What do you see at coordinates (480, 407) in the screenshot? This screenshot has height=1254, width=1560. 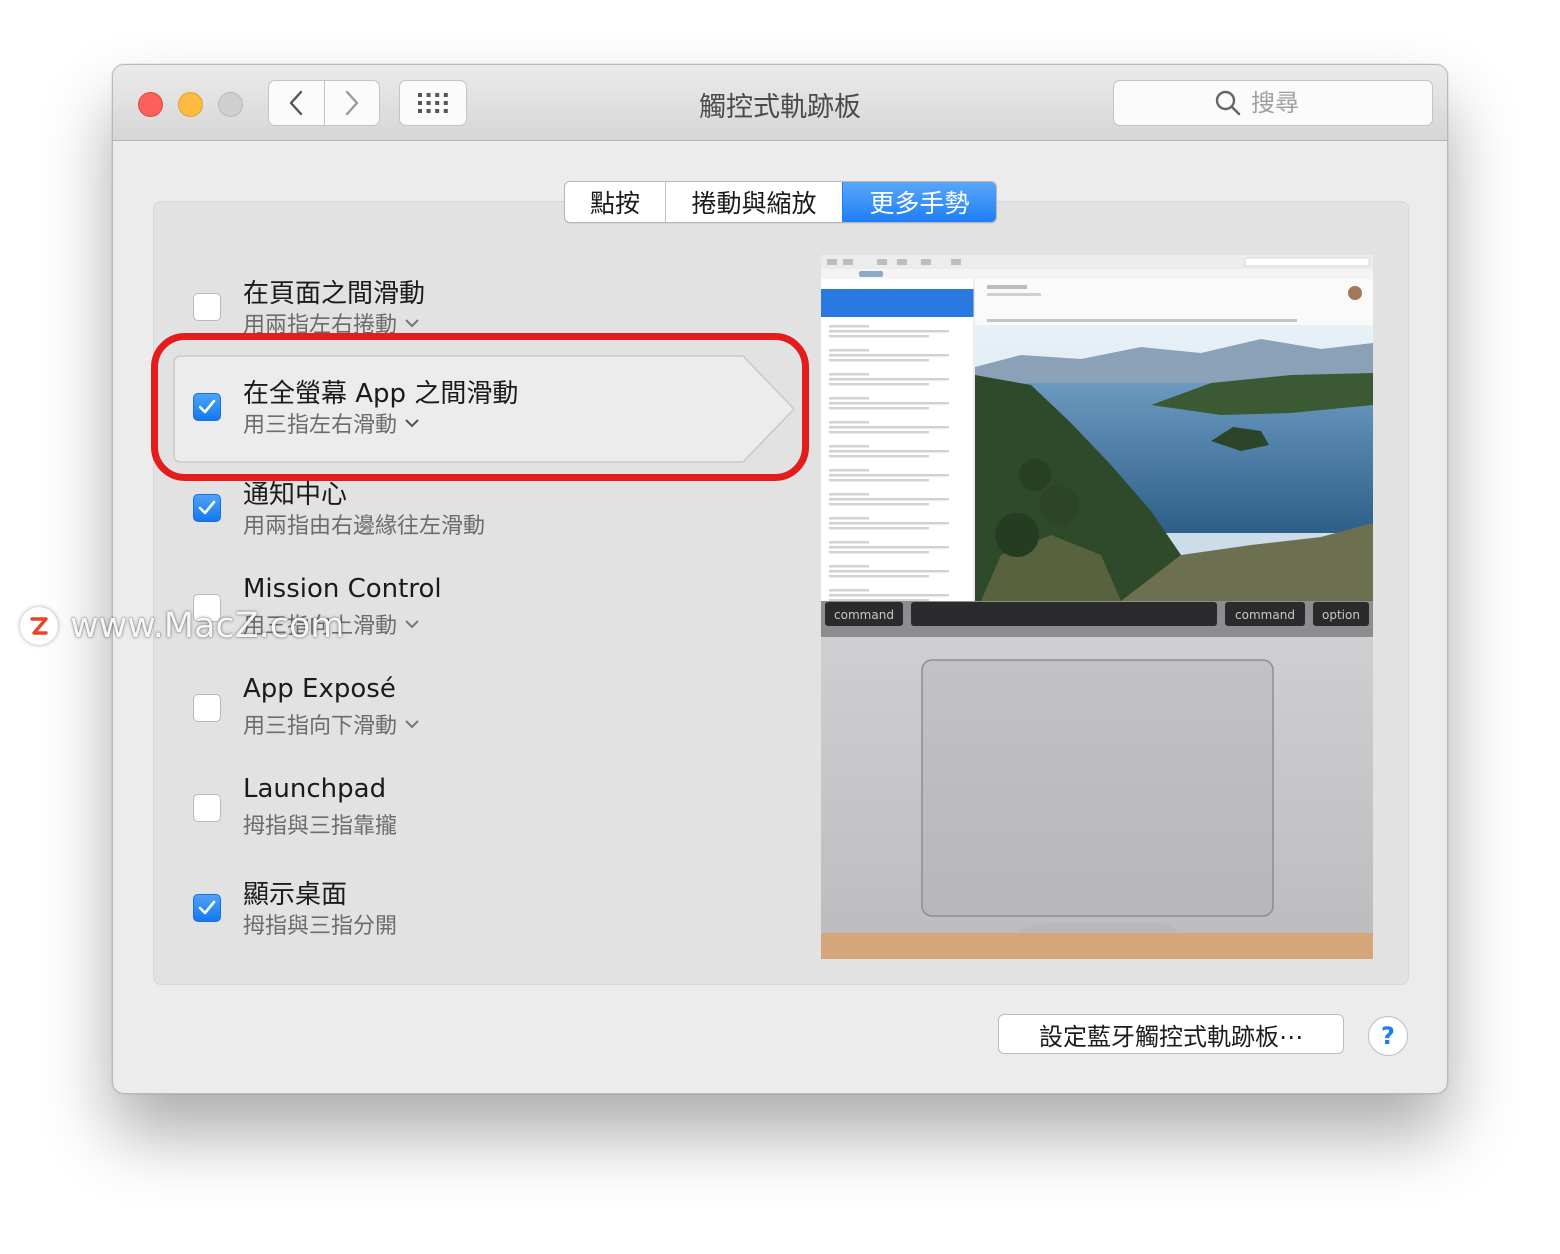 I see `highlight-ring` at bounding box center [480, 407].